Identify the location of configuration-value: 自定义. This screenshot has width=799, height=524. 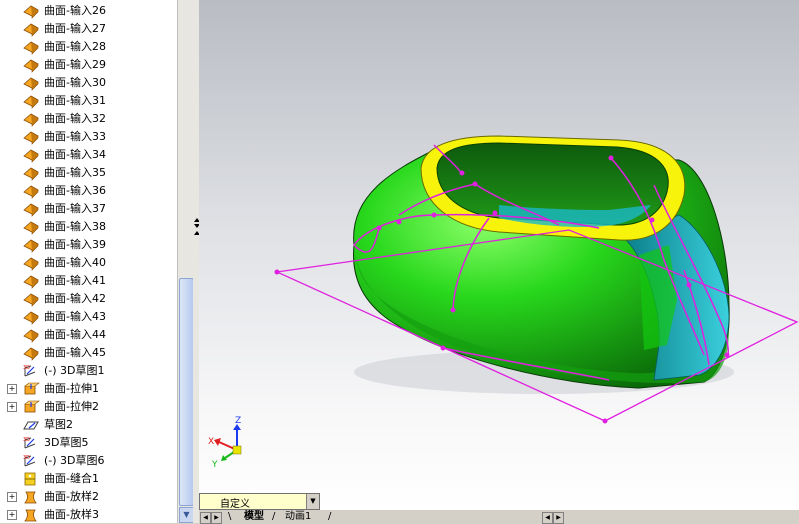
(235, 504).